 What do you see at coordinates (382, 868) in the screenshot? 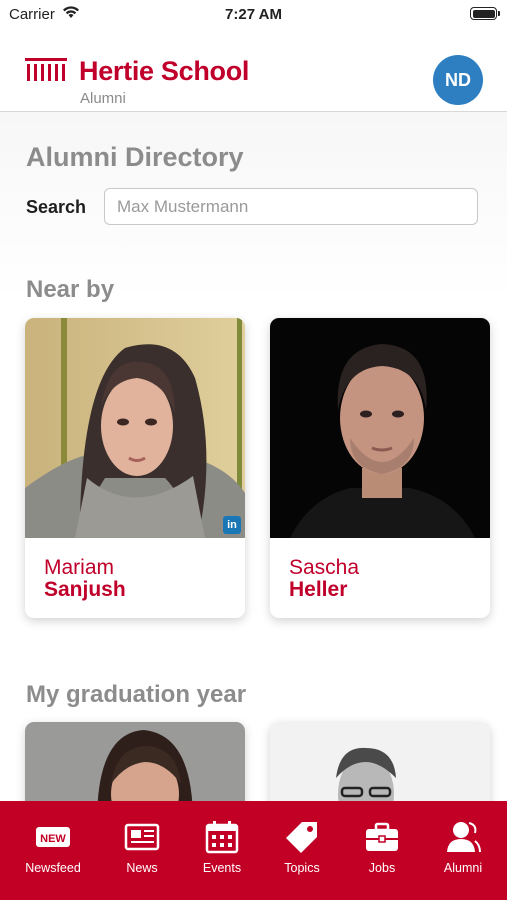
I see `tab-label: Jobs` at bounding box center [382, 868].